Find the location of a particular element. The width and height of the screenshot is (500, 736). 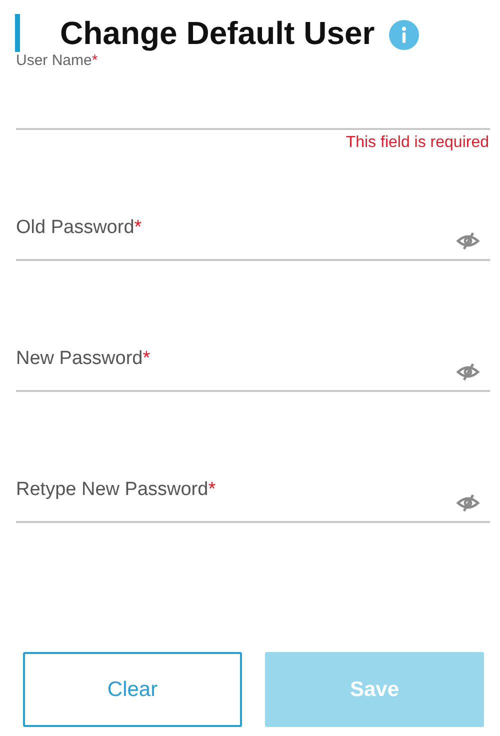

input-field: User Name* is located at coordinates (253, 91).